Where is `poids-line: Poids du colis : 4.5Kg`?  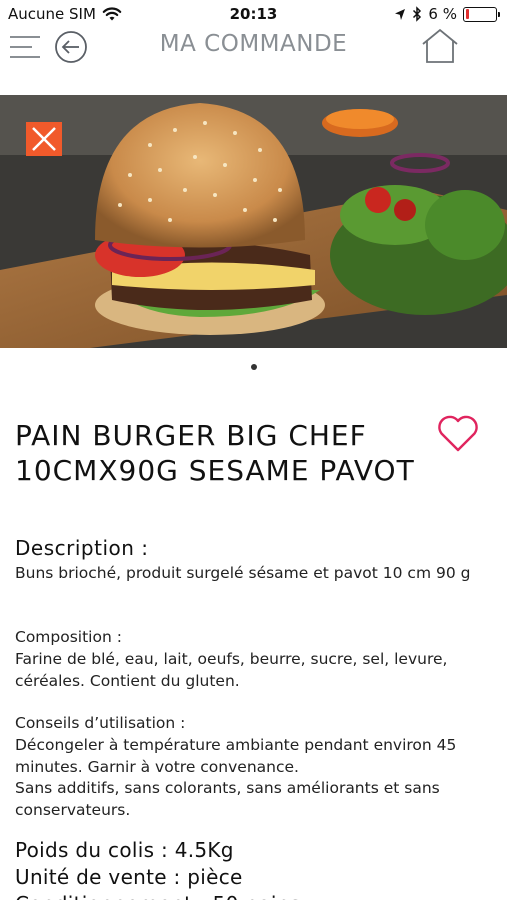
poids-line: Poids du colis : 4.5Kg is located at coordinates (124, 850).